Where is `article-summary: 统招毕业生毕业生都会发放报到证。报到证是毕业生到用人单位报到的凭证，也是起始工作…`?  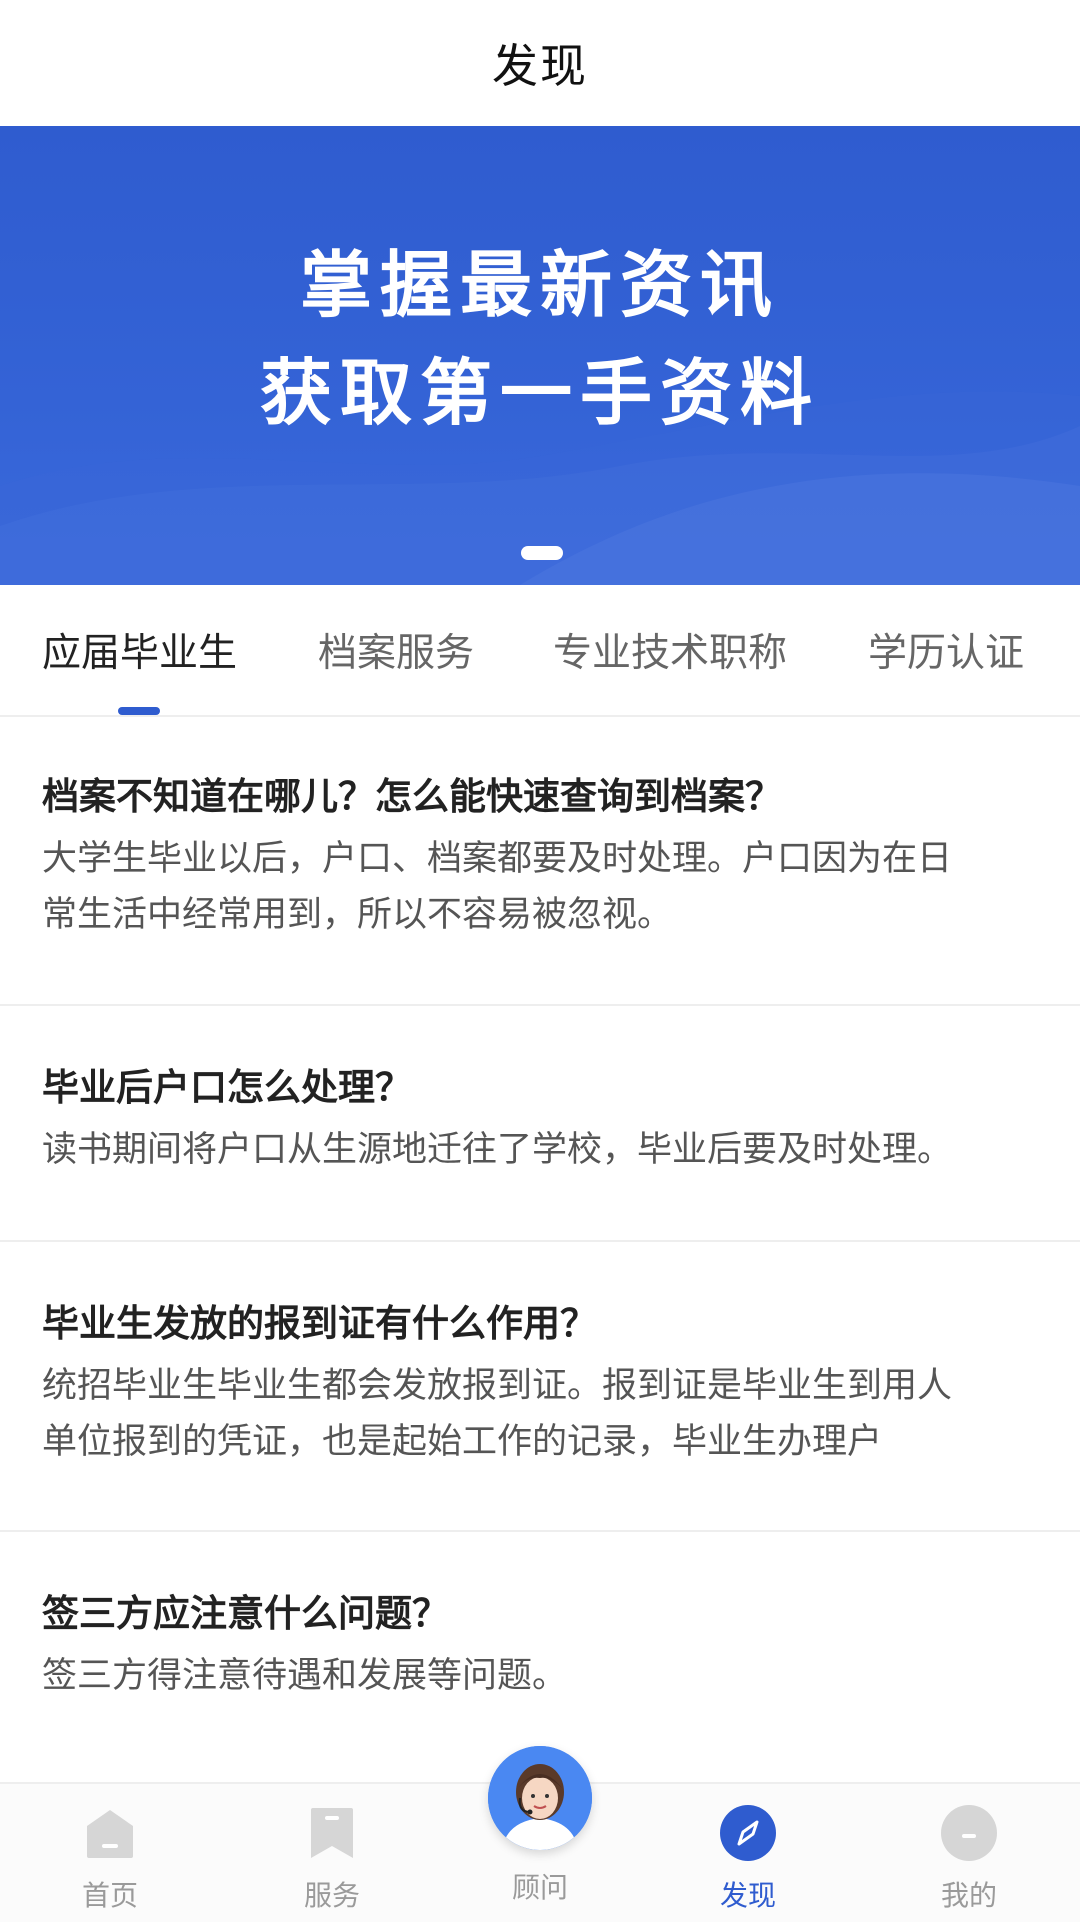
article-summary: 统招毕业生毕业生都会发放报到证。报到证是毕业生到用人单位报到的凭证，也是起始工作… is located at coordinates (497, 1414).